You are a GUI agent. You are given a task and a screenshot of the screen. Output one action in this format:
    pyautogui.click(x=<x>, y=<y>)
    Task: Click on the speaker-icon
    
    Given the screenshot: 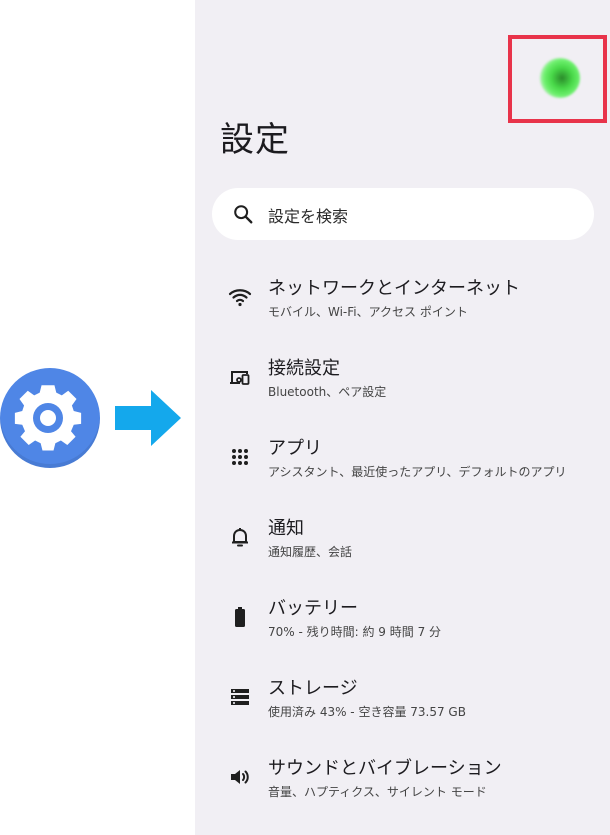 What is the action you would take?
    pyautogui.click(x=240, y=777)
    